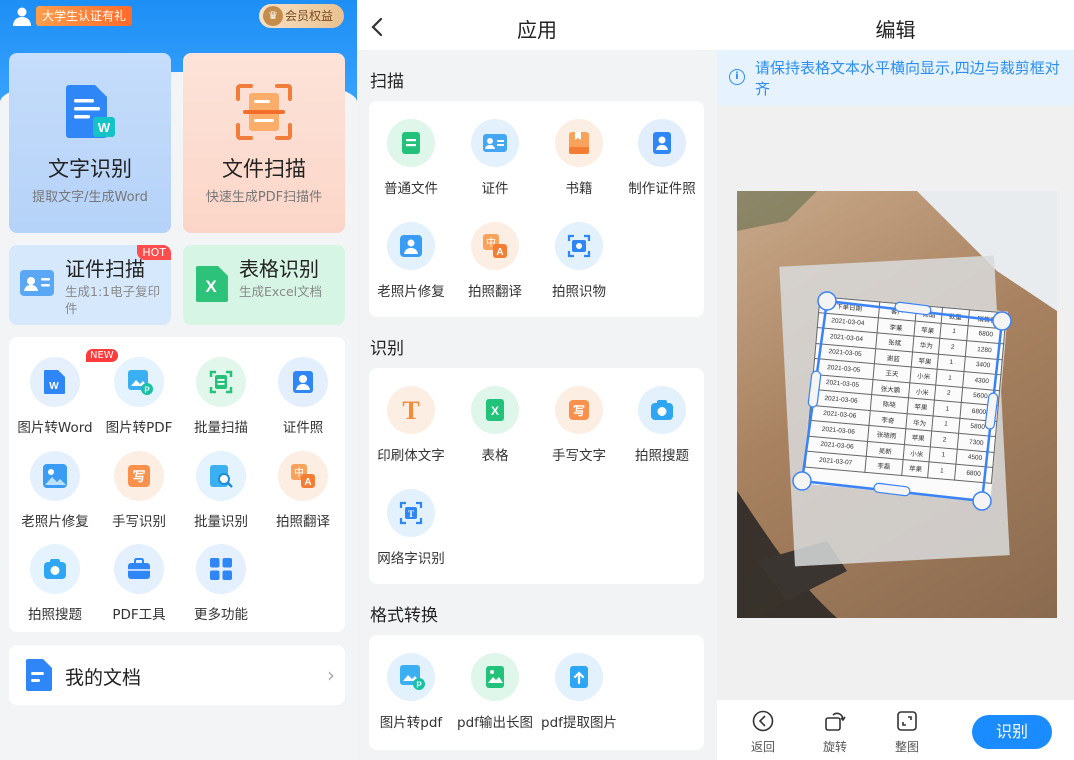 Image resolution: width=1074 pixels, height=760 pixels. I want to click on rotate-button: 旋转, so click(835, 732).